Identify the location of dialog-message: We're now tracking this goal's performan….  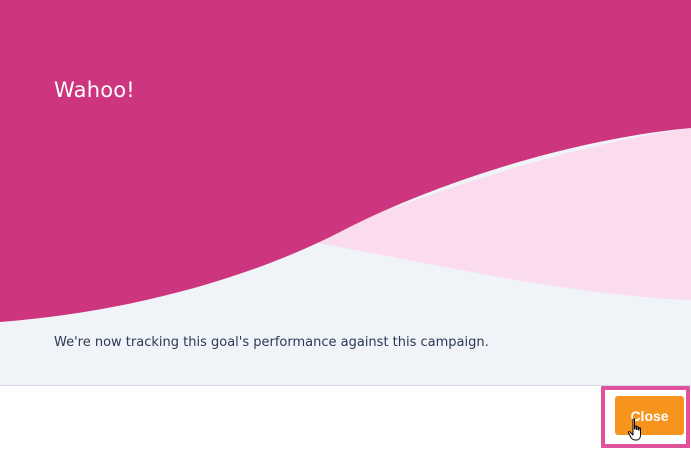
(271, 342).